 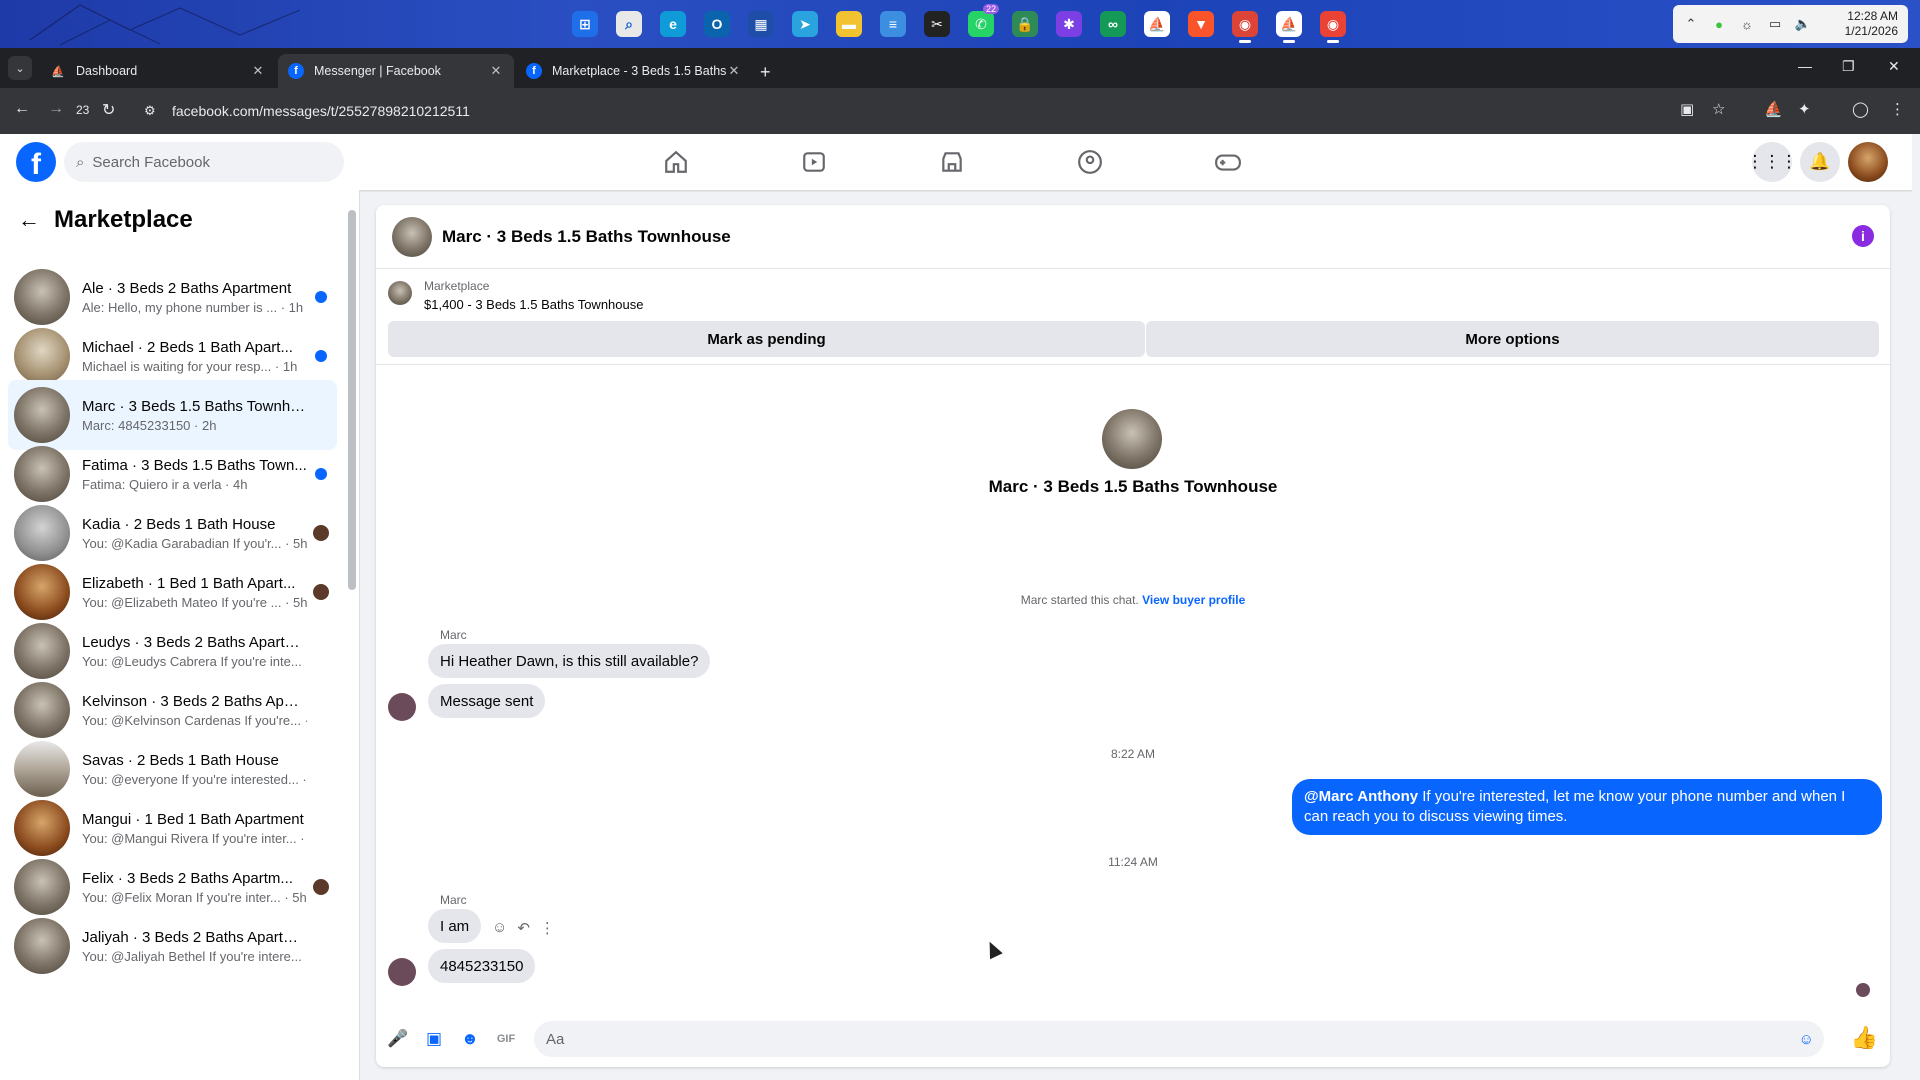 I want to click on notifications-bell-icon: 🔔, so click(x=1820, y=162).